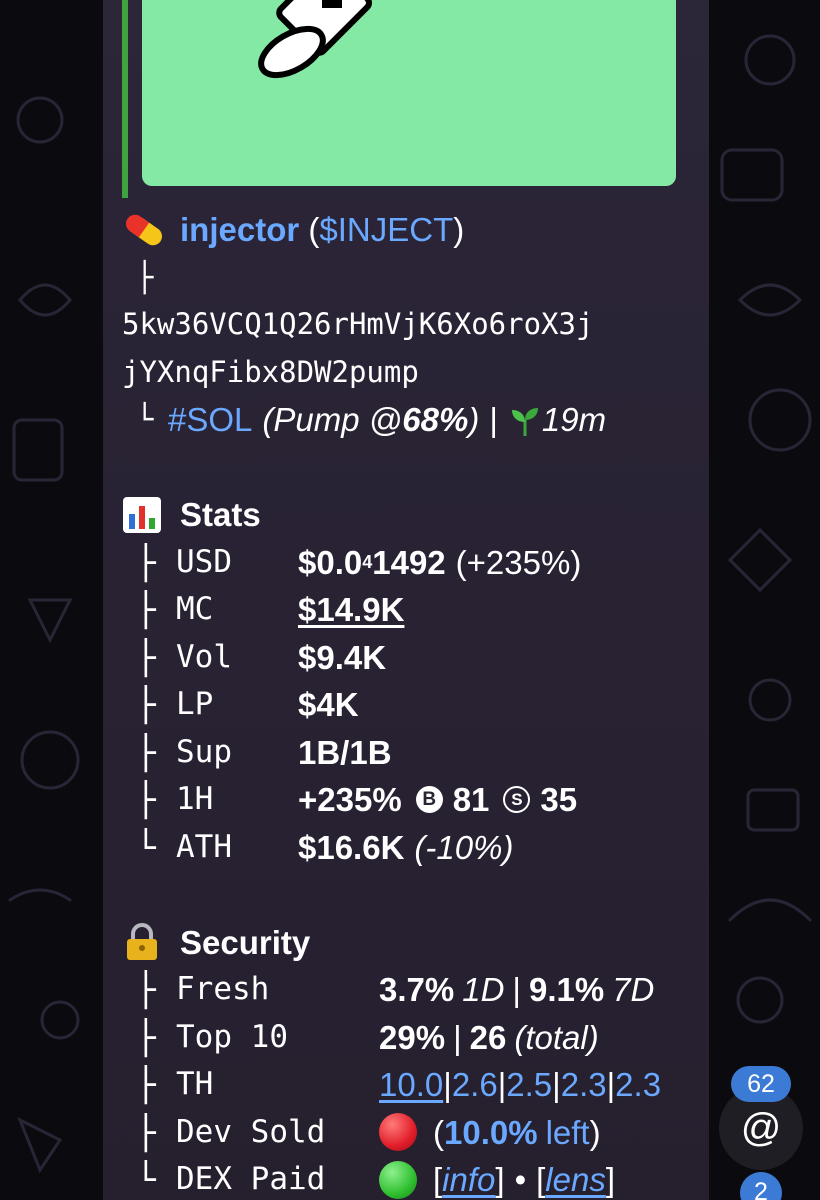 This screenshot has height=1200, width=820. Describe the element at coordinates (417, 989) in the screenshot. I see `fresh-1d-value: 3.7%` at that location.